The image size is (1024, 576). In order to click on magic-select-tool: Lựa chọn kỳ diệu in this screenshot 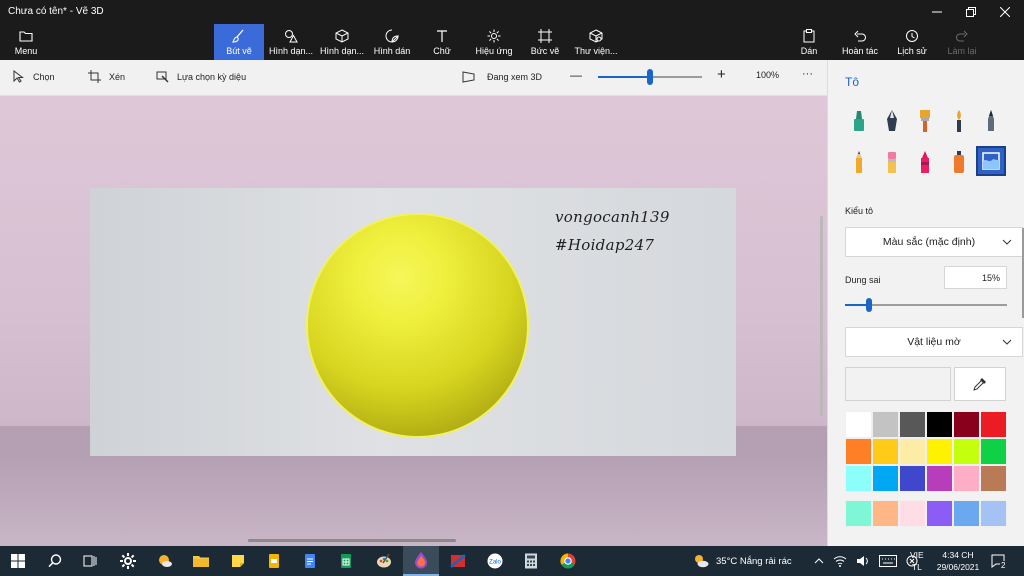, I will do `click(201, 76)`.